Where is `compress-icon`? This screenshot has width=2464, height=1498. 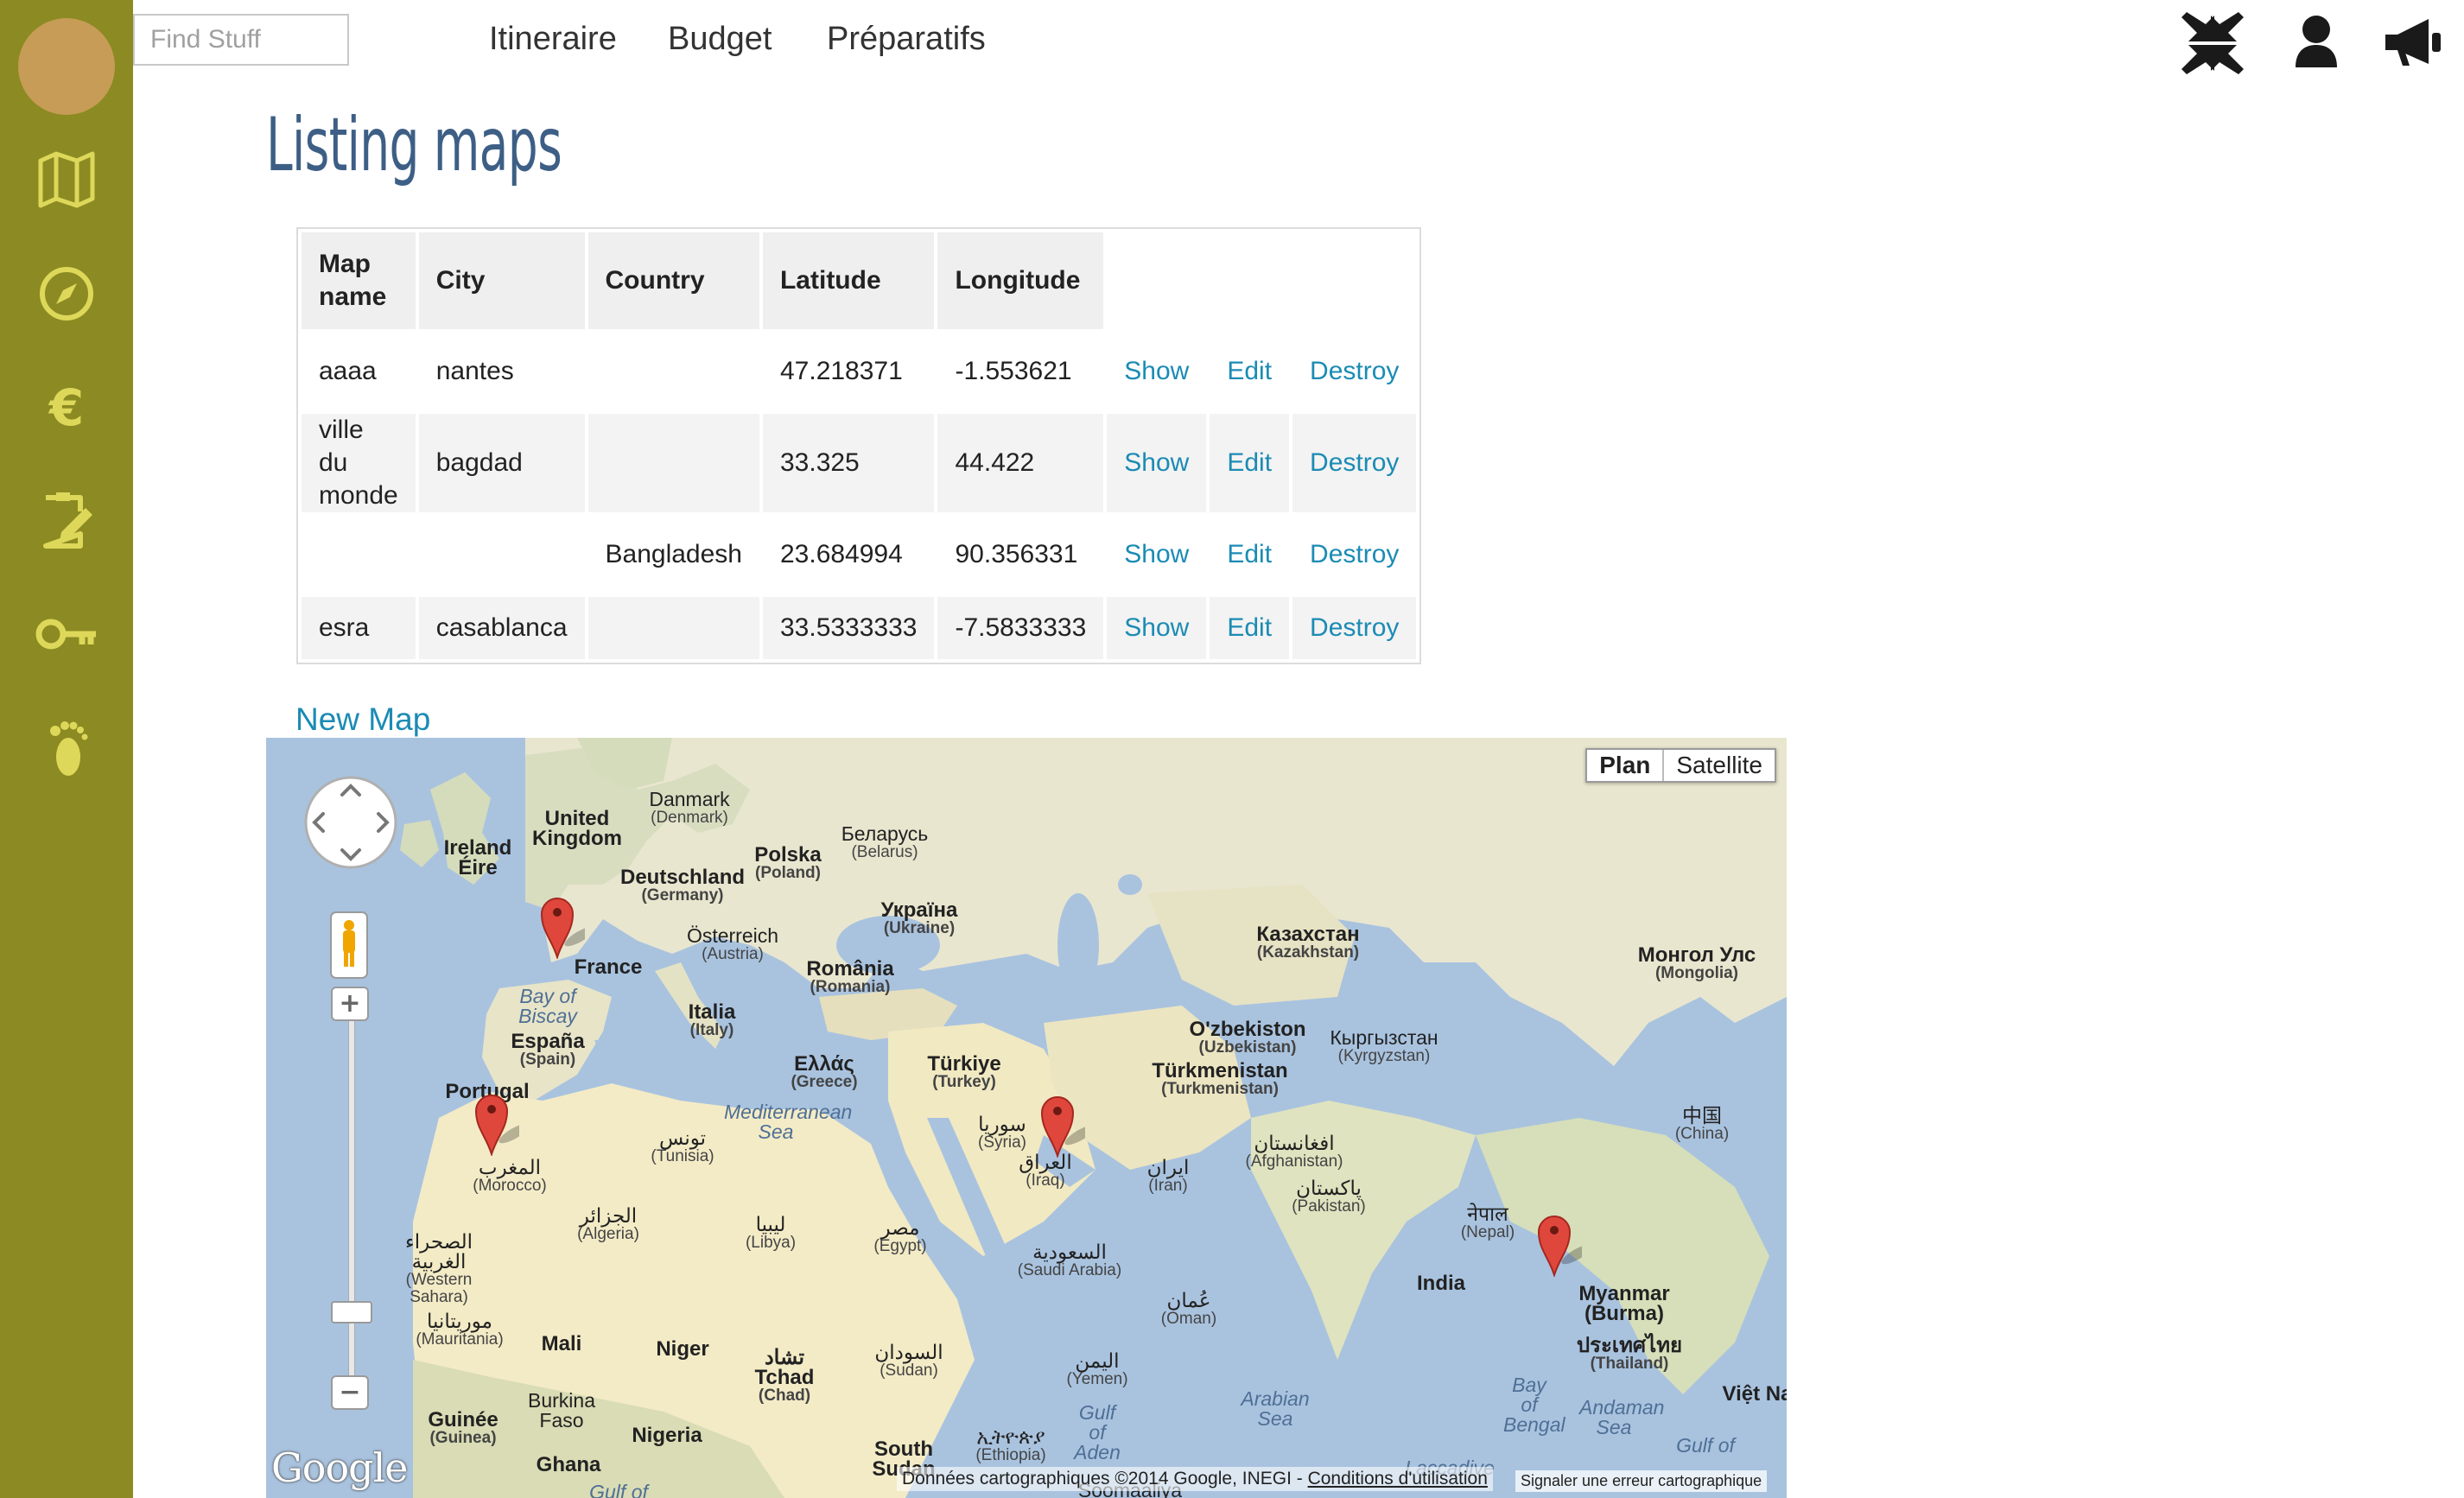
compress-icon is located at coordinates (2212, 43).